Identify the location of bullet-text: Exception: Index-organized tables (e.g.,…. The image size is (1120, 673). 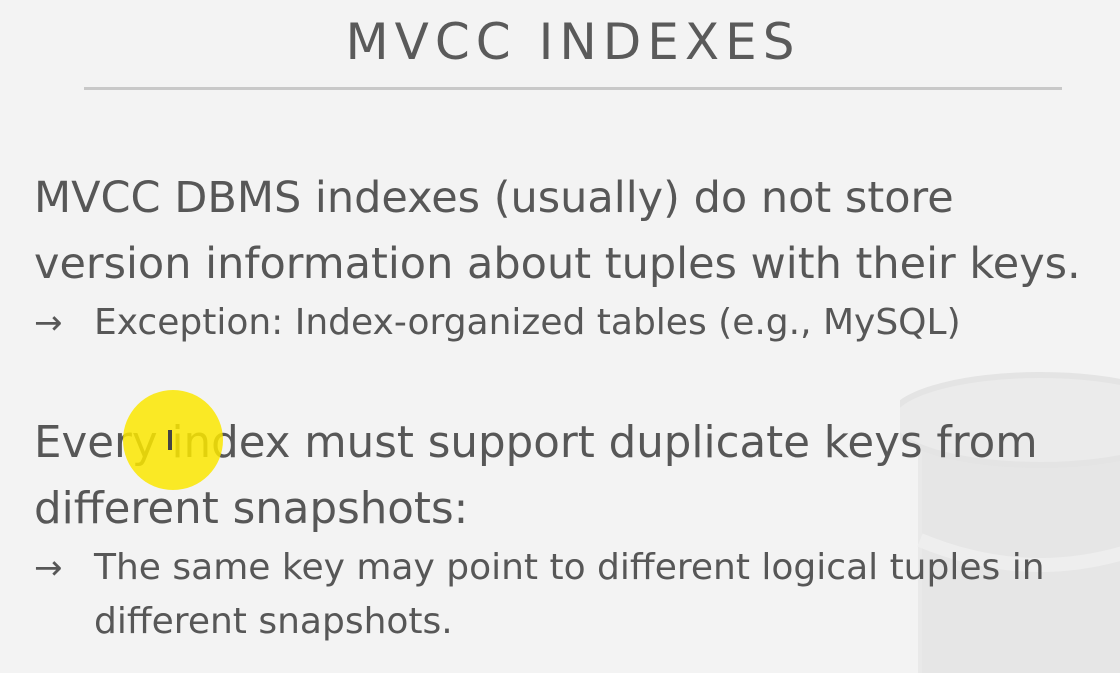
(527, 322).